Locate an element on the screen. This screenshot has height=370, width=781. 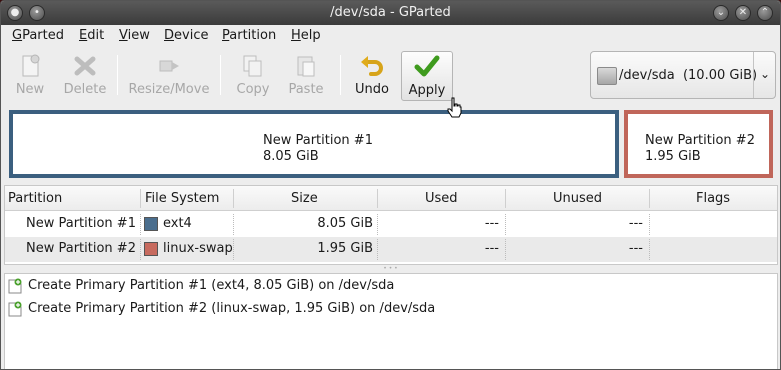
menu-edit-label: dit is located at coordinates (96, 35).